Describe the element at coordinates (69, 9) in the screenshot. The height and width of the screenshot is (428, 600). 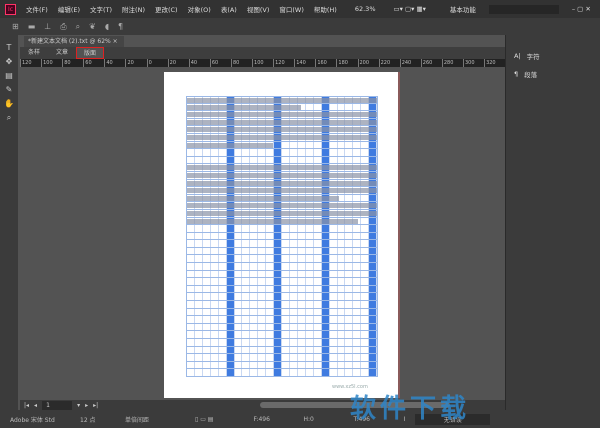
I see `menu-edit: 编辑(E)` at that location.